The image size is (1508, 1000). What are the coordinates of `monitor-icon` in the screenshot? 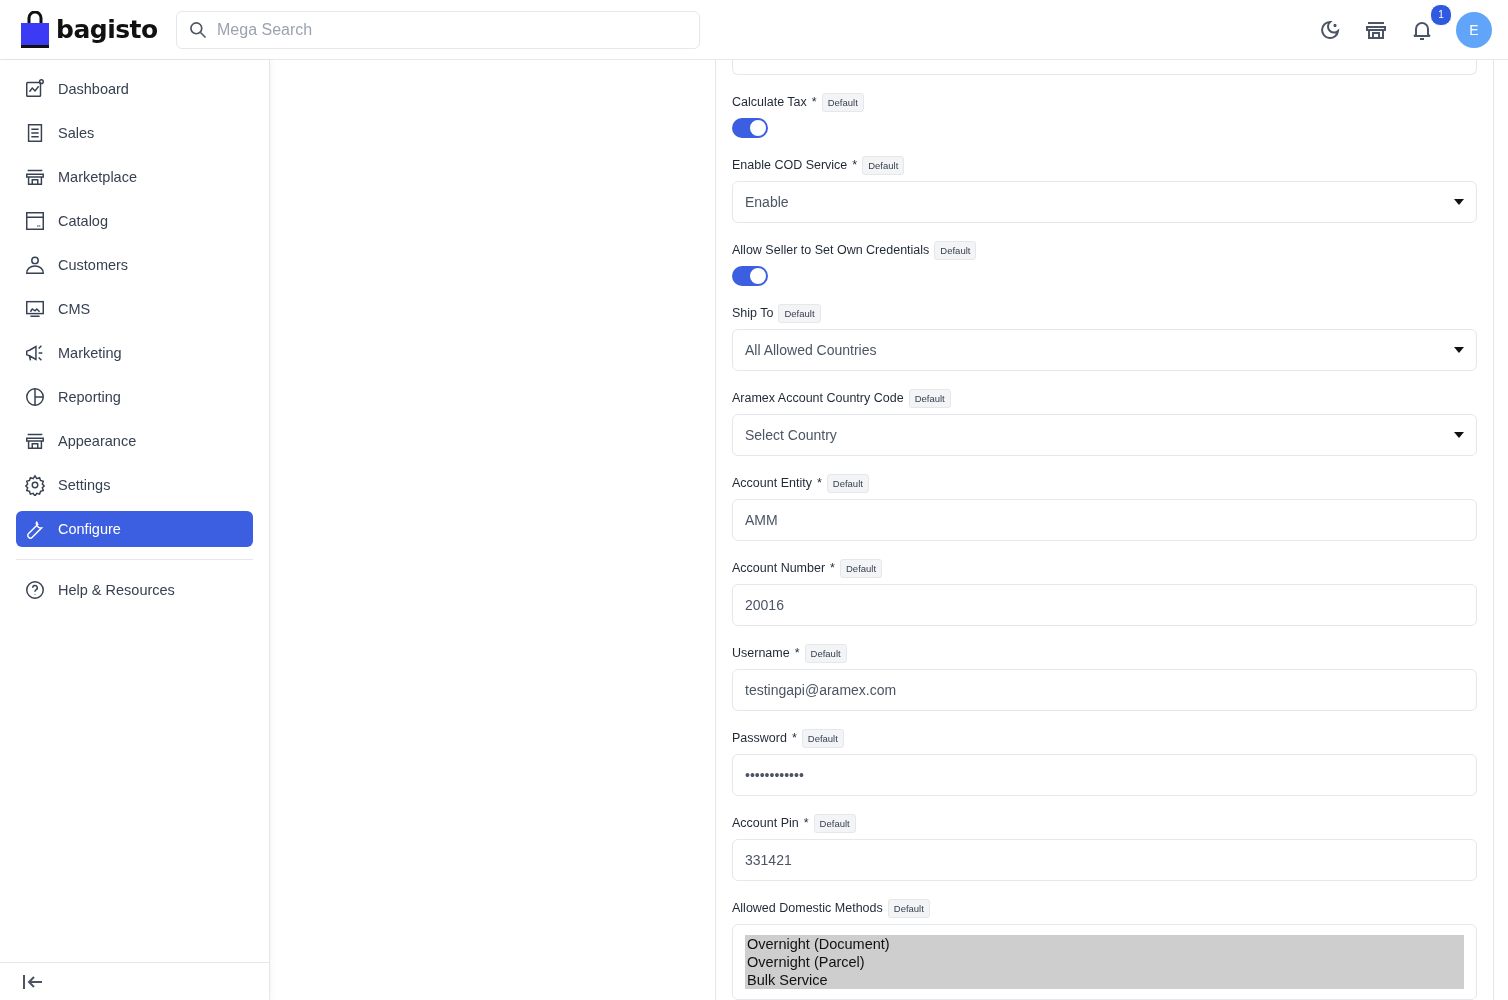 It's located at (35, 309).